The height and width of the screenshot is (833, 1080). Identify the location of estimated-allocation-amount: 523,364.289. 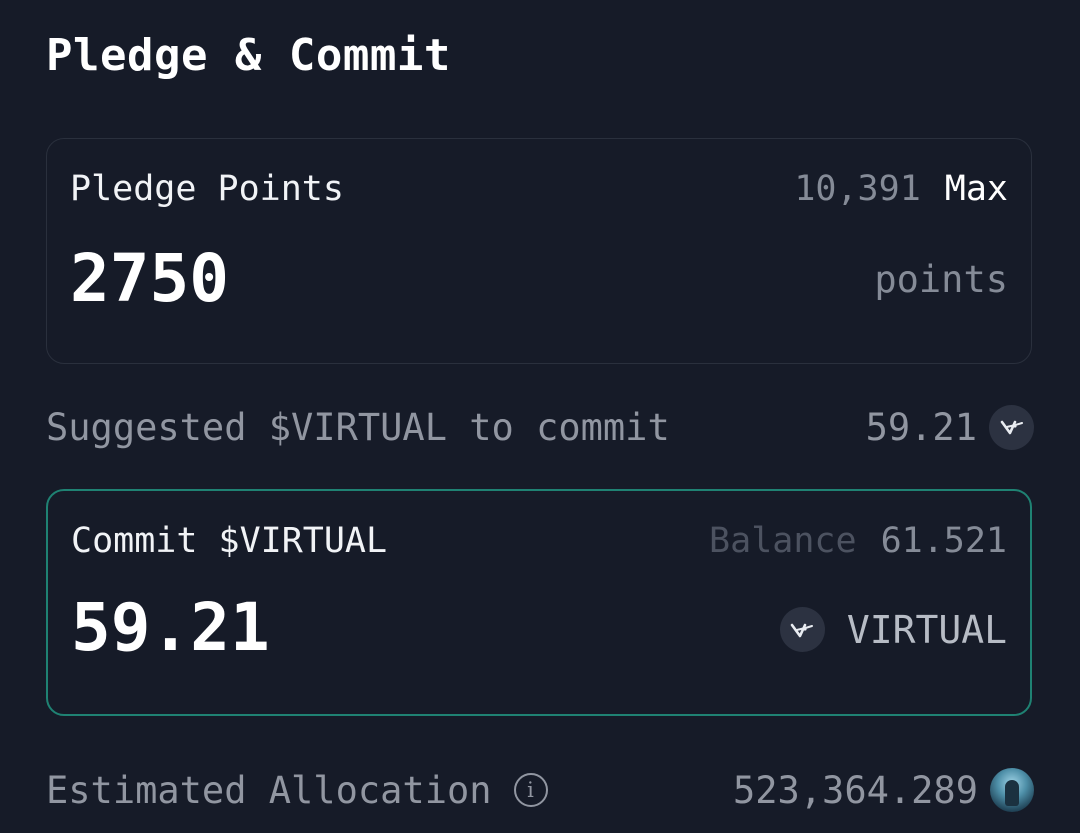
(883, 790).